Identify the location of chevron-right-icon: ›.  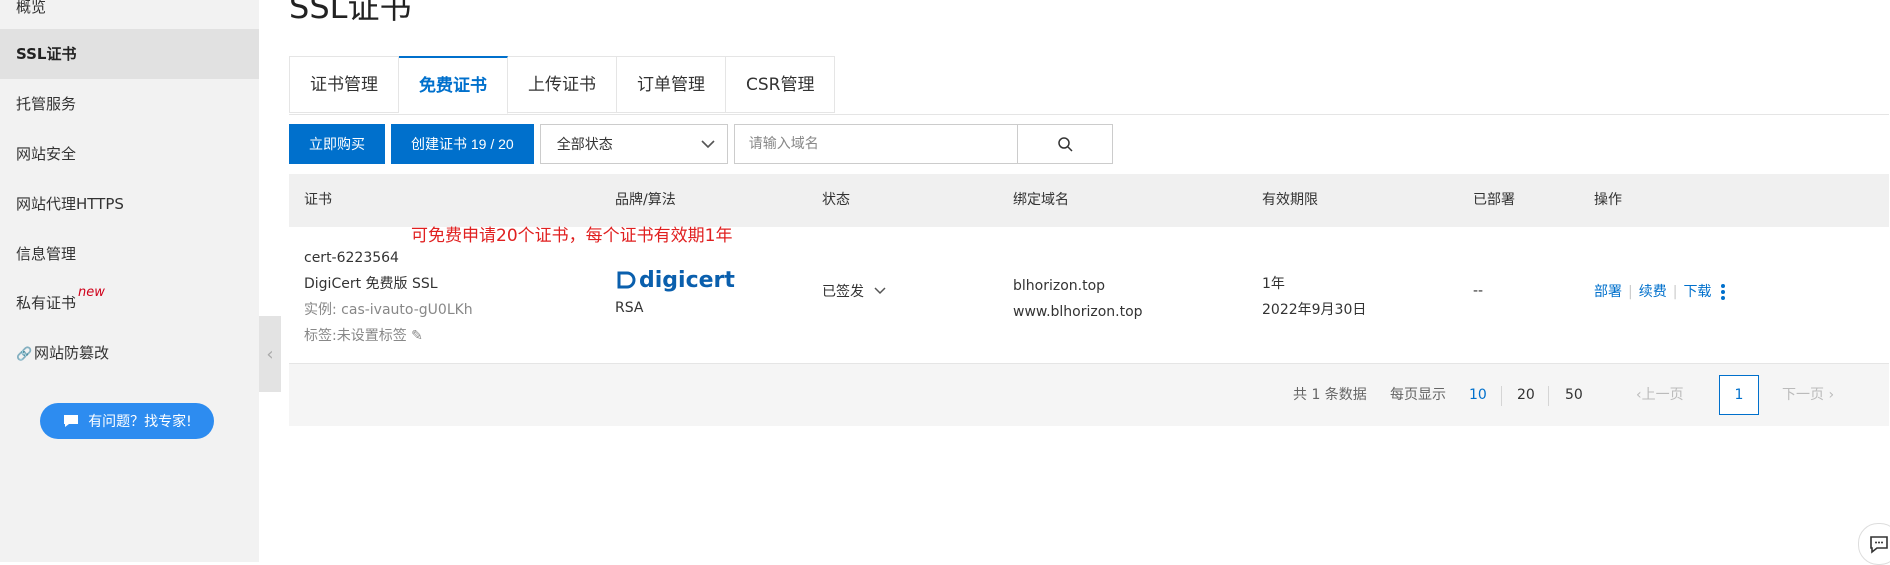
(1831, 395).